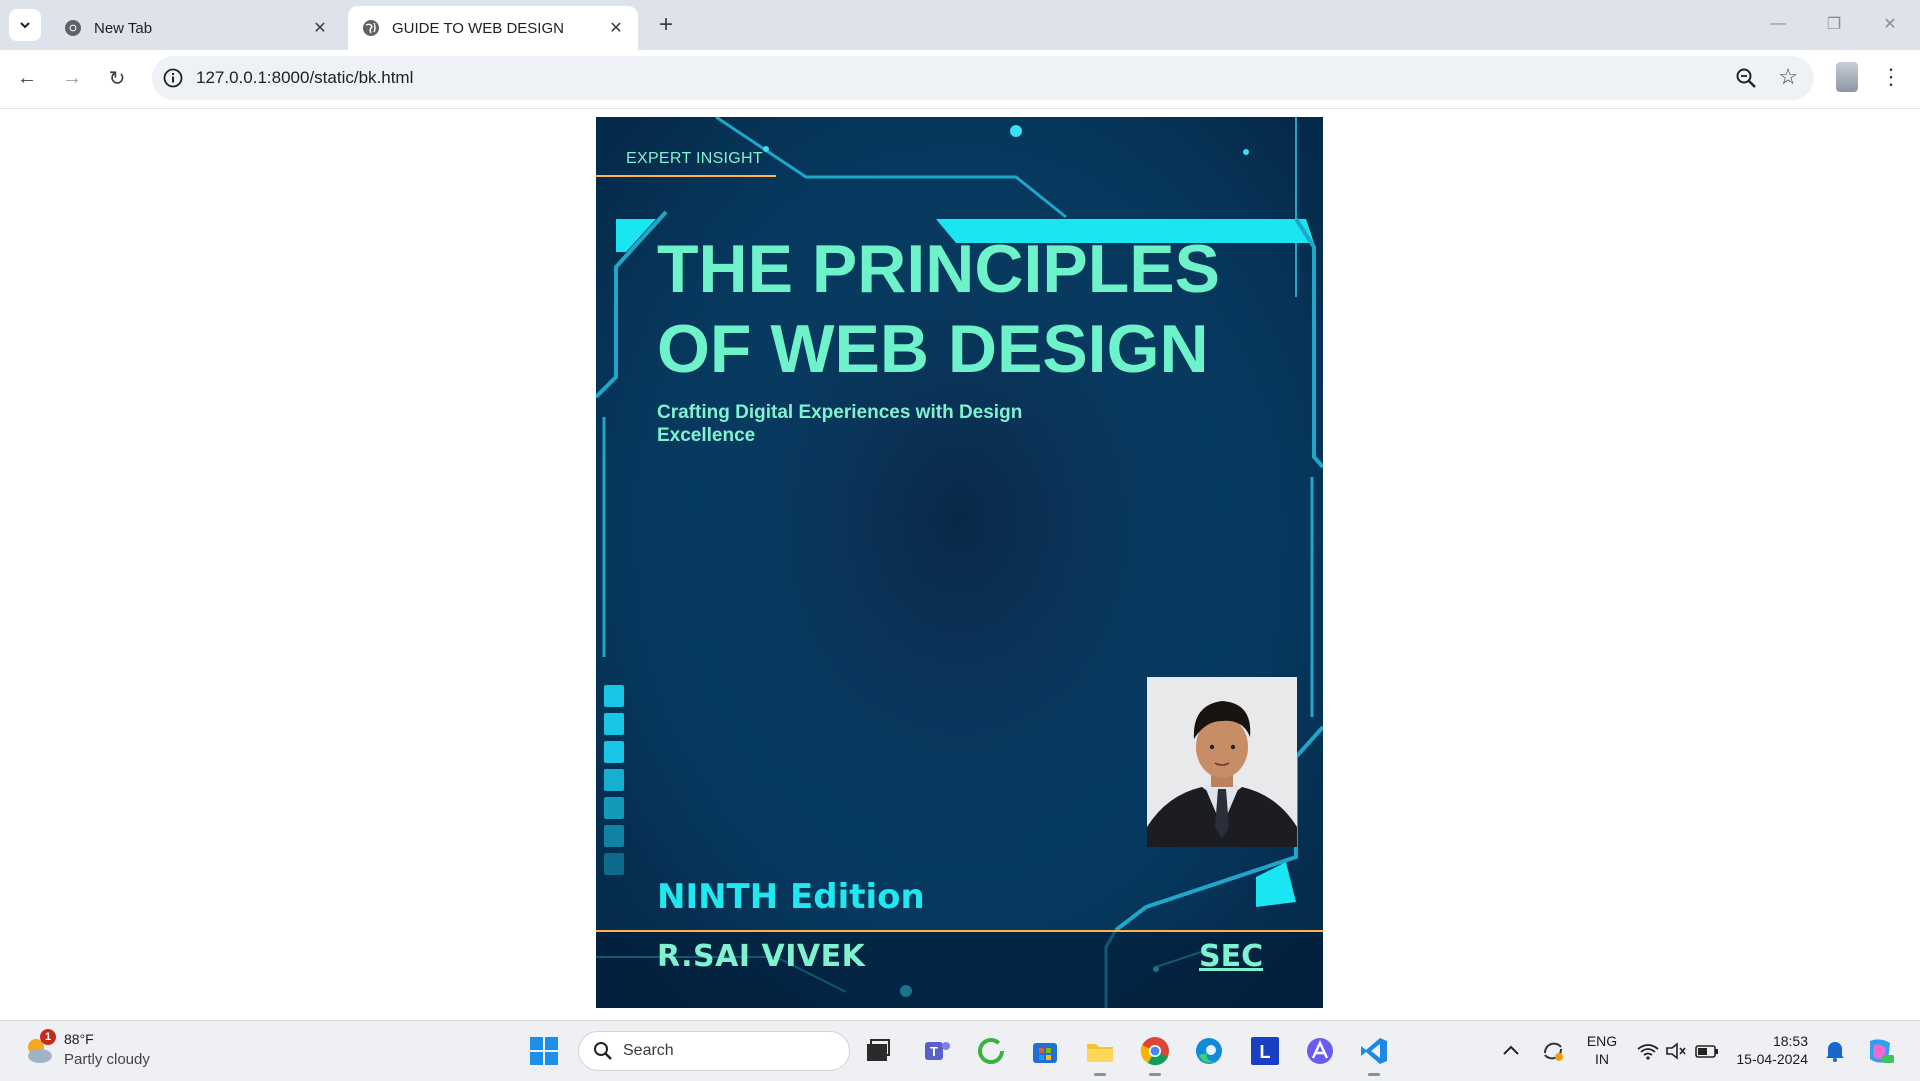  I want to click on svg-text: T, so click(934, 1051).